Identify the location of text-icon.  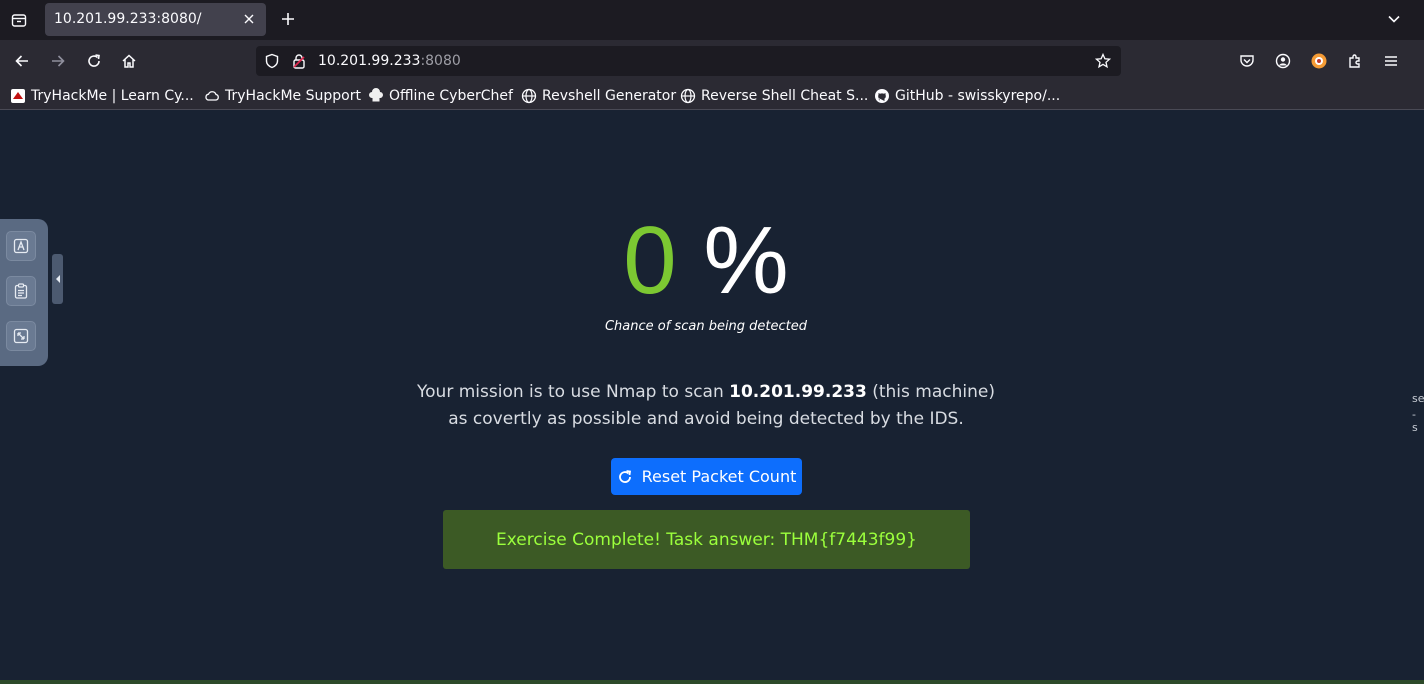
(21, 246).